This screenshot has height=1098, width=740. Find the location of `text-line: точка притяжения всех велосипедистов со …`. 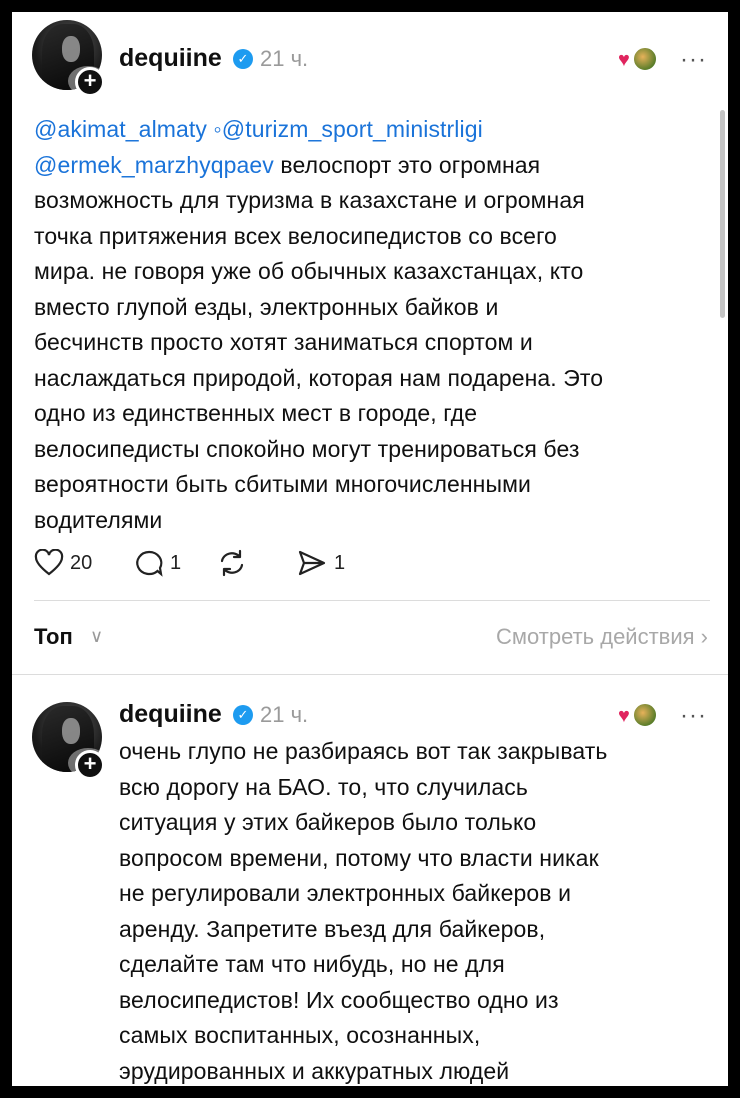

text-line: точка притяжения всех велосипедистов со … is located at coordinates (295, 235).